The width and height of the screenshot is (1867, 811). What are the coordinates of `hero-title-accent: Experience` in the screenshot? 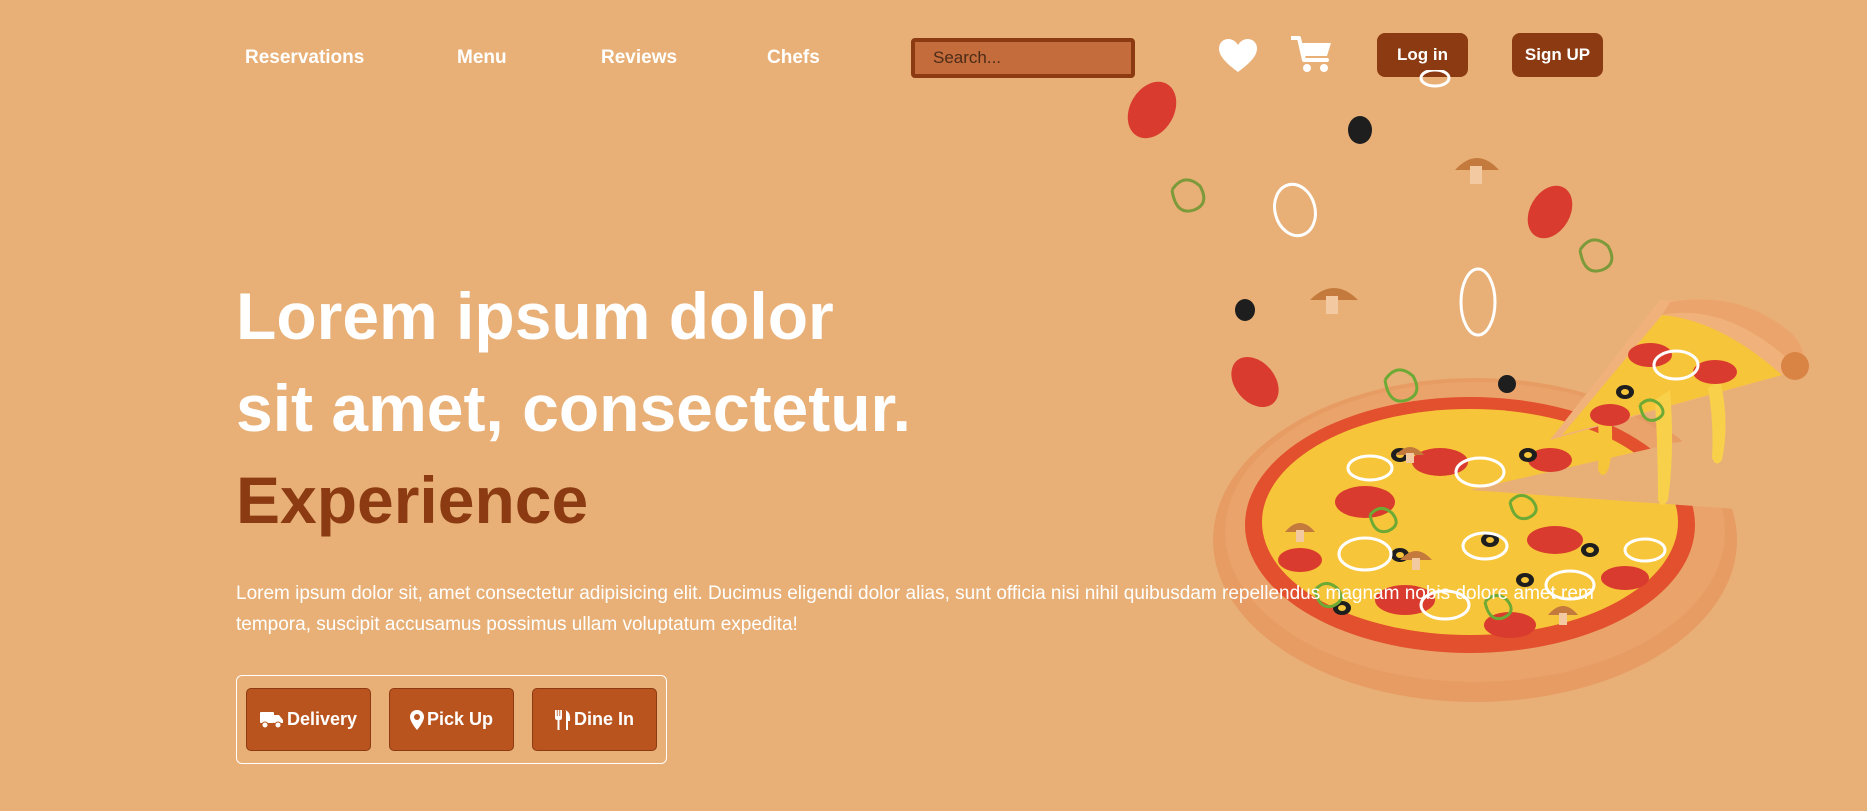 It's located at (412, 500).